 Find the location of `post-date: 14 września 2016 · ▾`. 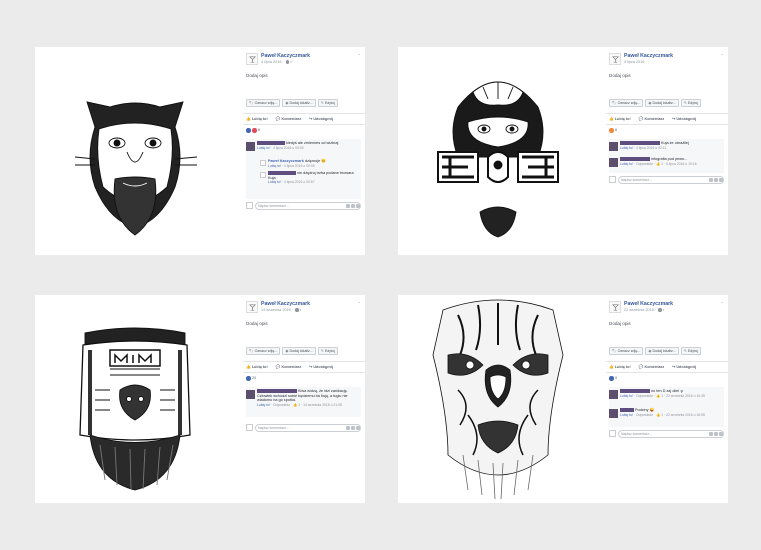

post-date: 14 września 2016 · ▾ is located at coordinates (281, 310).